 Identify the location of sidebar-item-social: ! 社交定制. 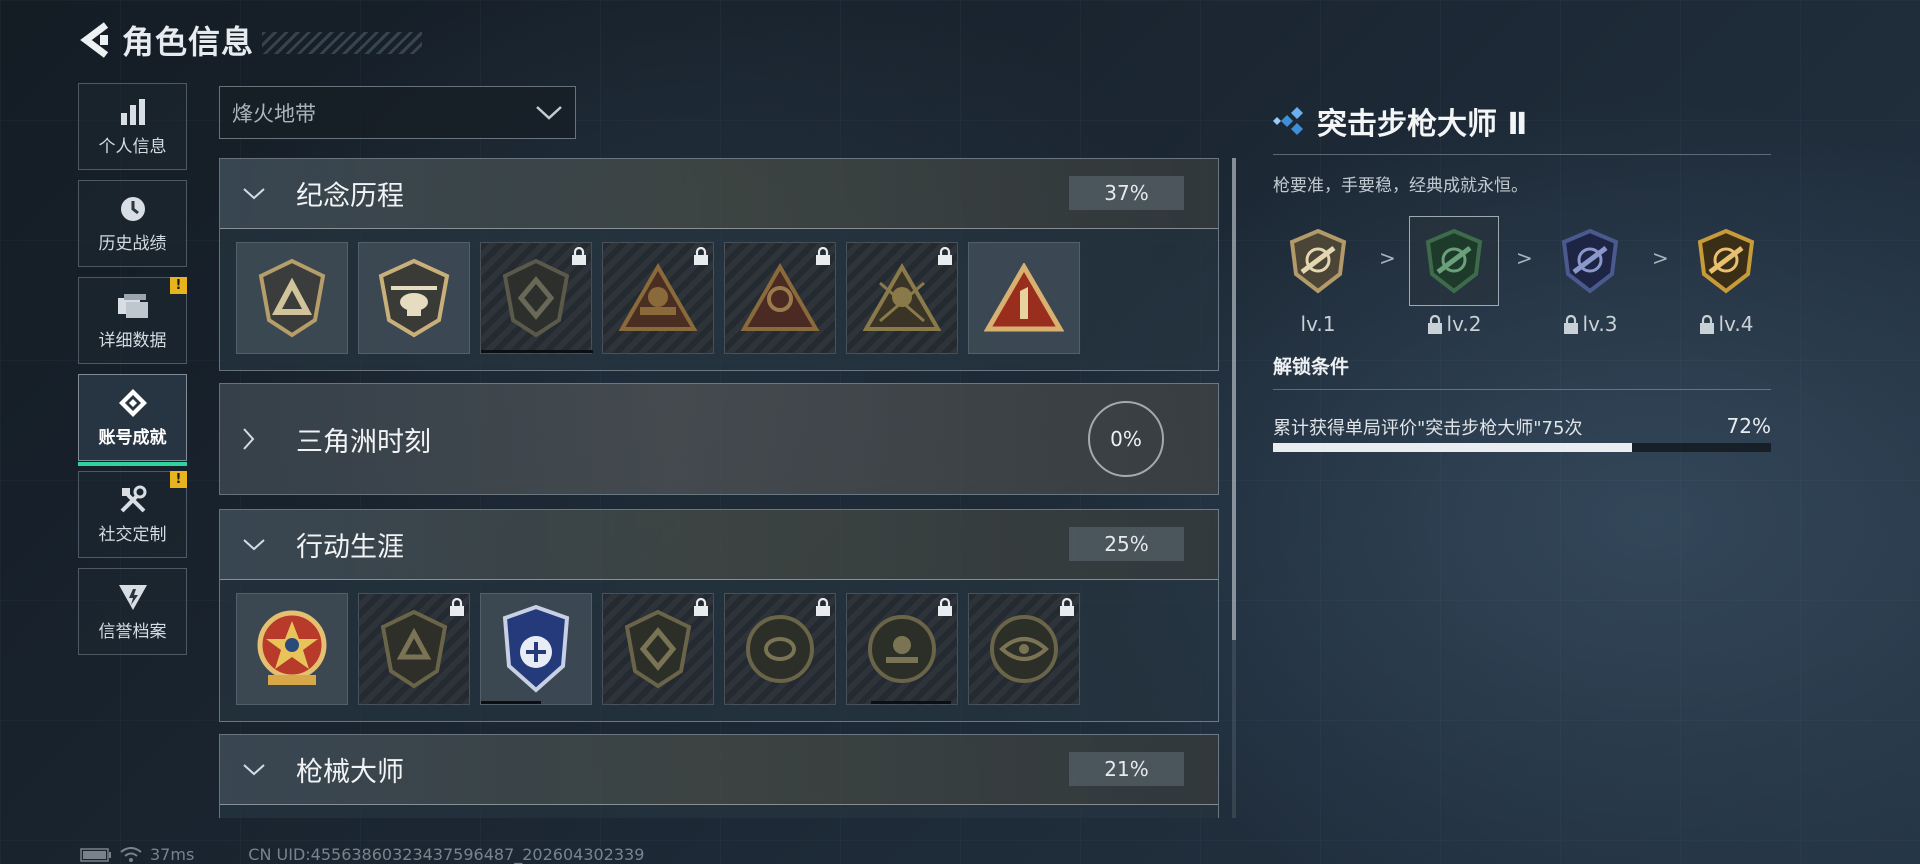
(132, 514).